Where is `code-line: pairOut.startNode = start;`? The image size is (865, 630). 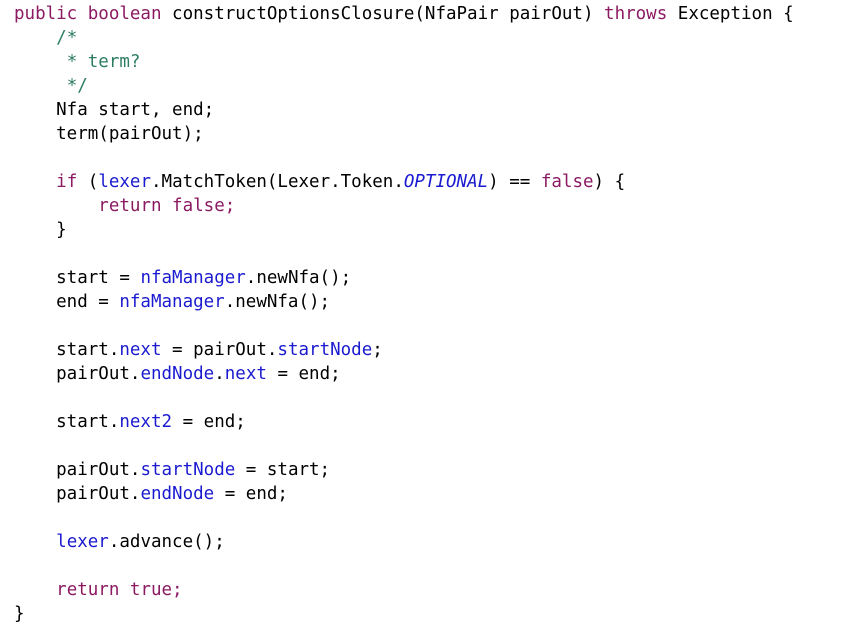 code-line: pairOut.startNode = start; is located at coordinates (439, 470).